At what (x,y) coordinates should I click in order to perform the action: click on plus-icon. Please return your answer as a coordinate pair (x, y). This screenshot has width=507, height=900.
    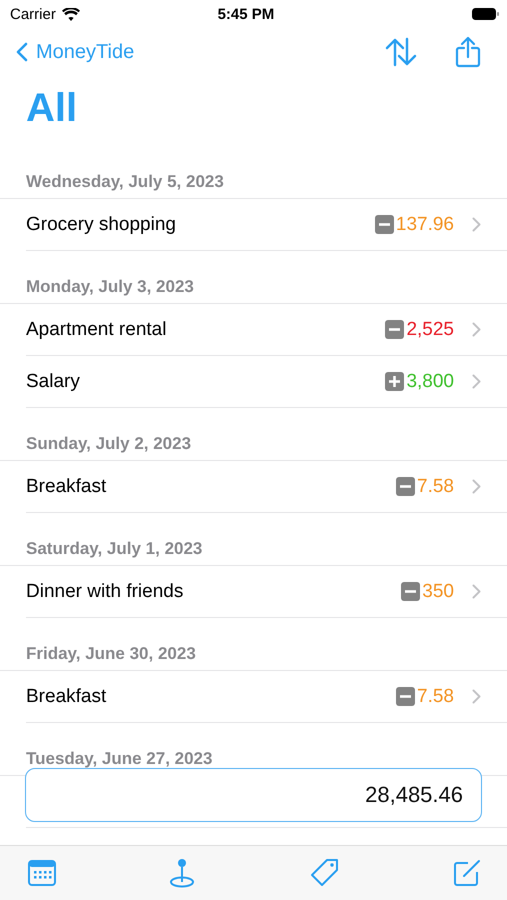
    Looking at the image, I should click on (394, 381).